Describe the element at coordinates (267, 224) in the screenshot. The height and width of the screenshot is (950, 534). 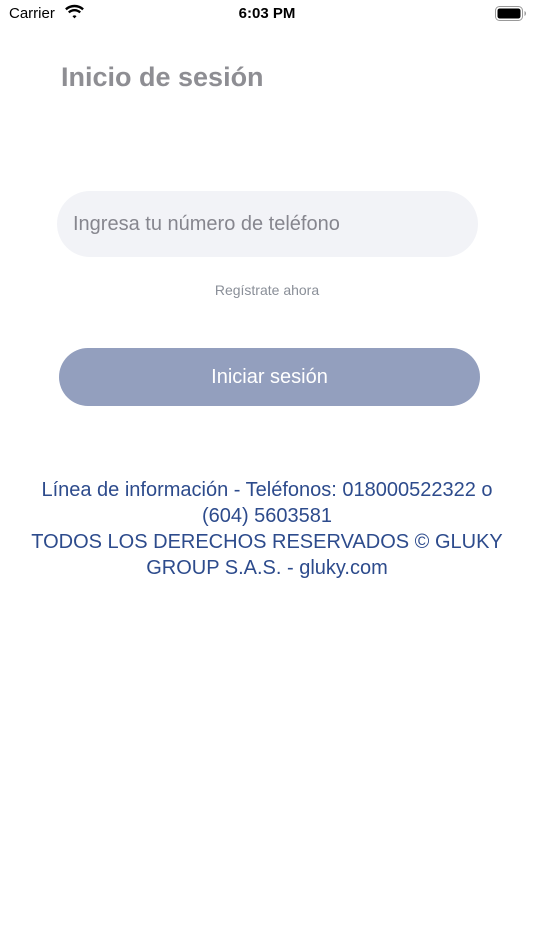
I see `phone-number-input` at that location.